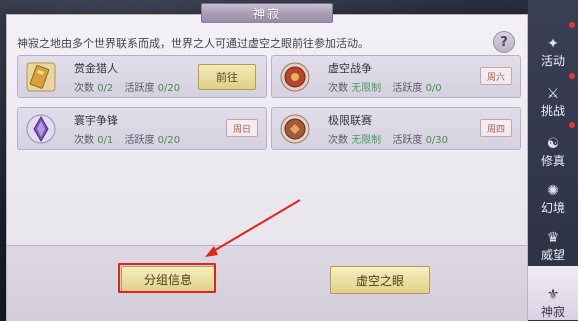 The width and height of the screenshot is (578, 321). I want to click on challenge-icon: ⚔, so click(553, 94).